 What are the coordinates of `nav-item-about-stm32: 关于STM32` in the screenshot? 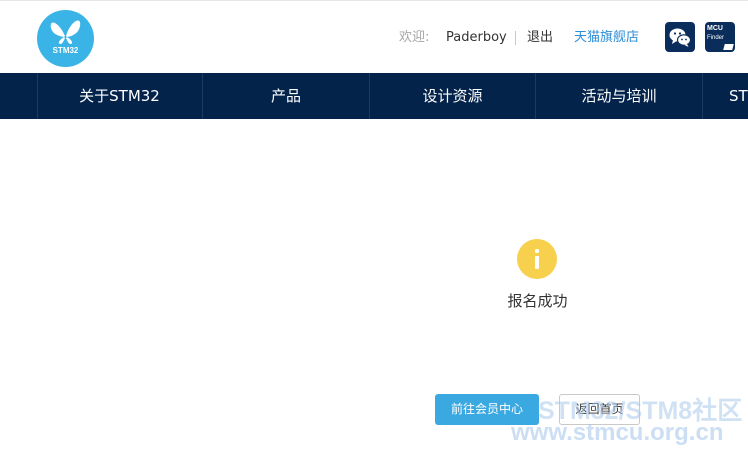 It's located at (119, 96).